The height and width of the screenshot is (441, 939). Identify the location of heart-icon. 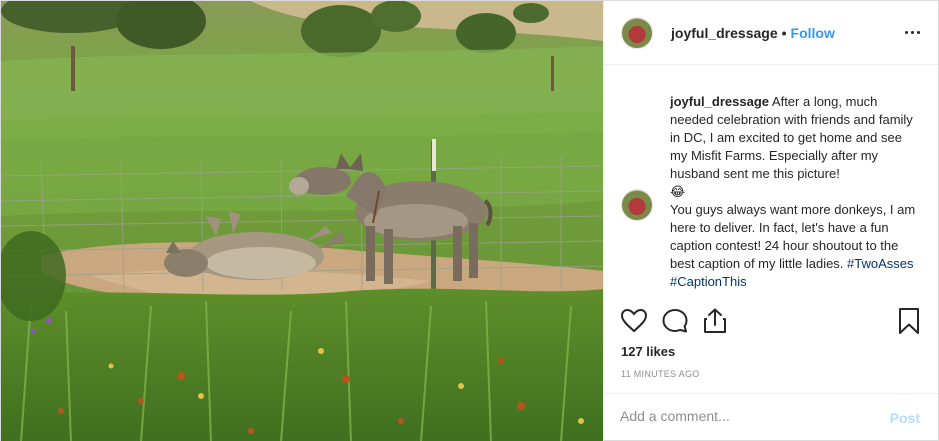
(634, 321).